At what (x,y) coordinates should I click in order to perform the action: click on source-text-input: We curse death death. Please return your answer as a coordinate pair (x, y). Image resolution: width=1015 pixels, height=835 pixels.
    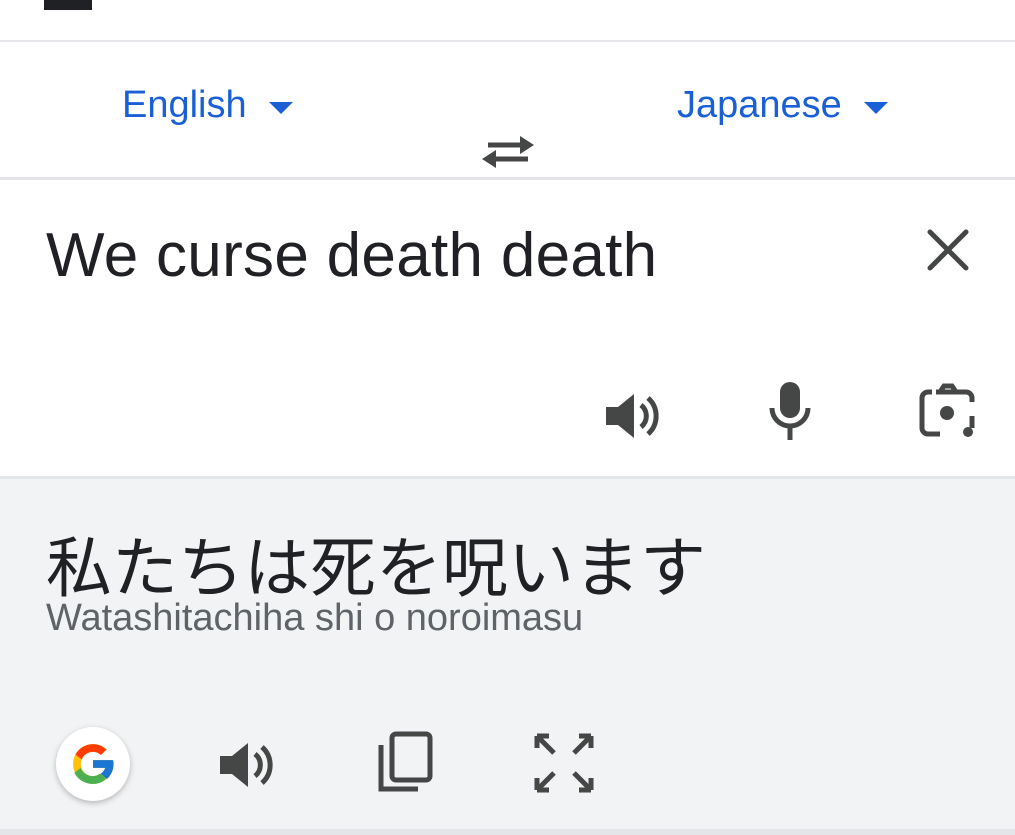
    Looking at the image, I should click on (351, 255).